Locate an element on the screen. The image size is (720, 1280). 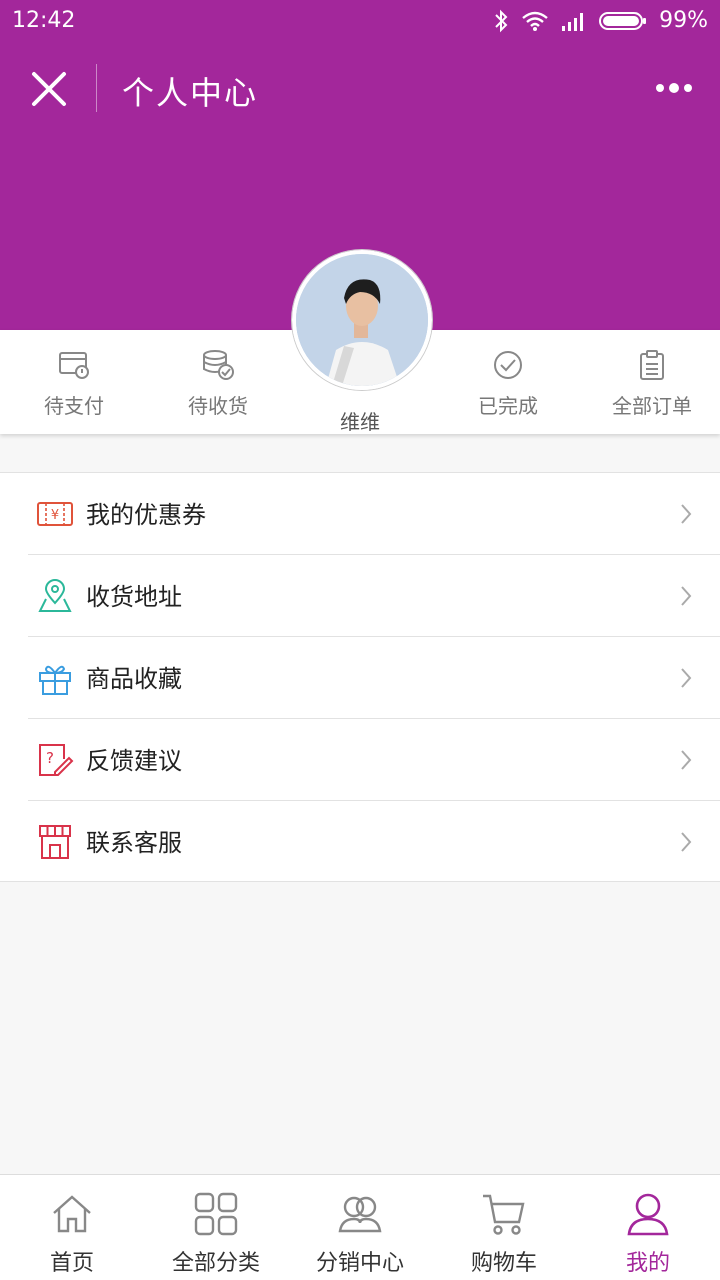
title-bar: 个人中心 is located at coordinates (360, 90).